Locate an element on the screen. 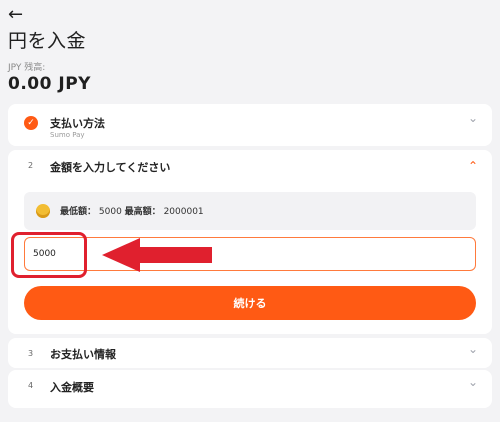 The image size is (500, 422). payment-method-title: 支払い方法 is located at coordinates (77, 123).